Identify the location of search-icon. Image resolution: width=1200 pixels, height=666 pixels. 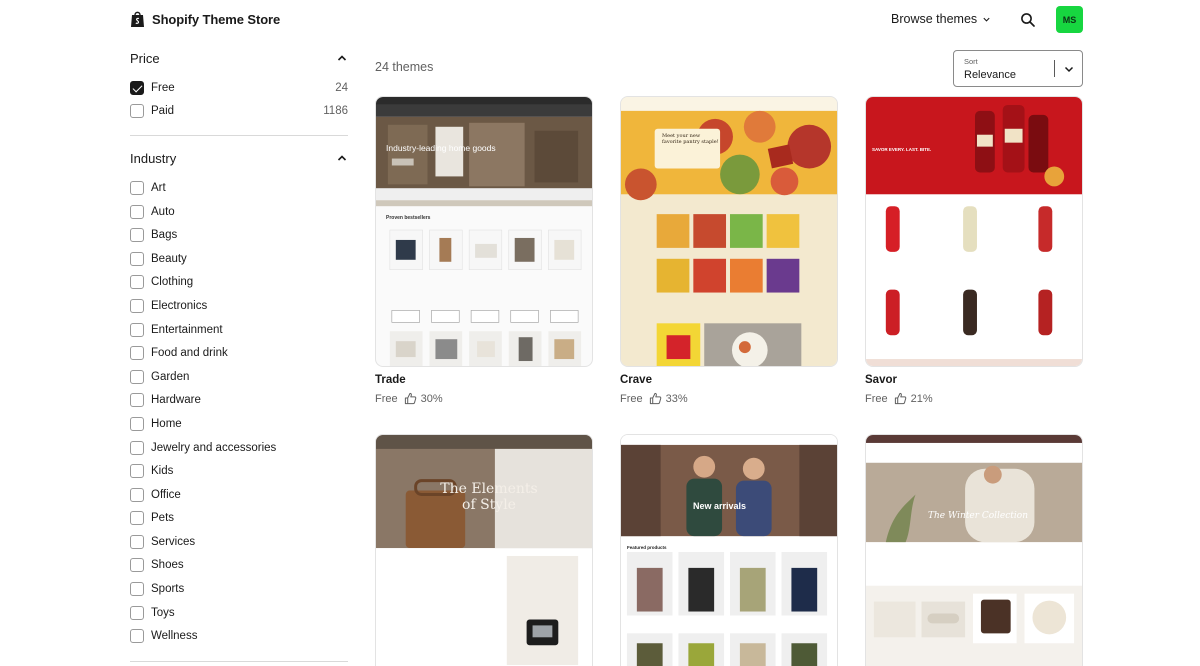
(1028, 20).